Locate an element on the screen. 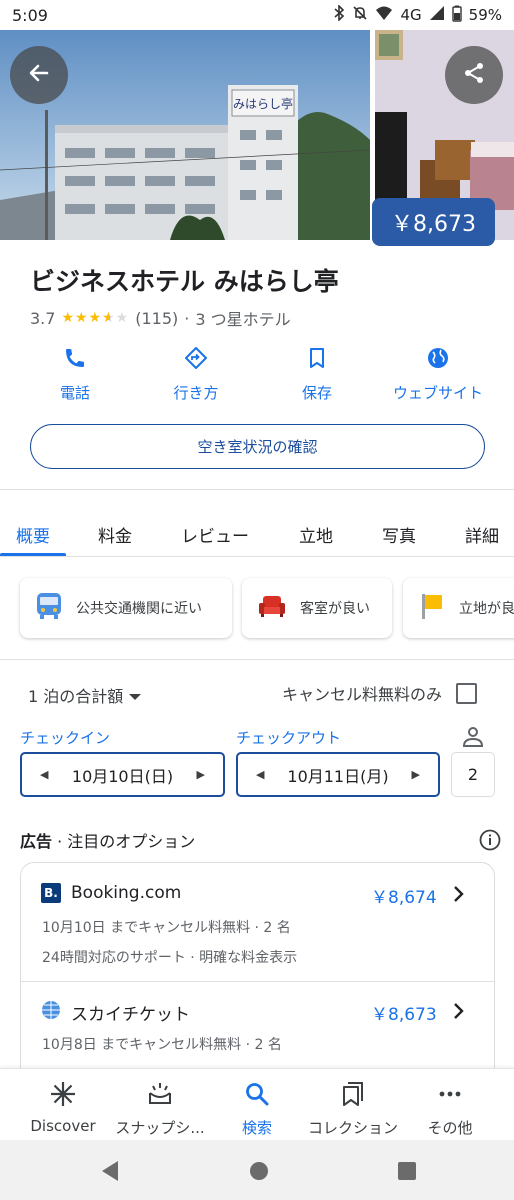  nav-more: その他 is located at coordinates (450, 1109).